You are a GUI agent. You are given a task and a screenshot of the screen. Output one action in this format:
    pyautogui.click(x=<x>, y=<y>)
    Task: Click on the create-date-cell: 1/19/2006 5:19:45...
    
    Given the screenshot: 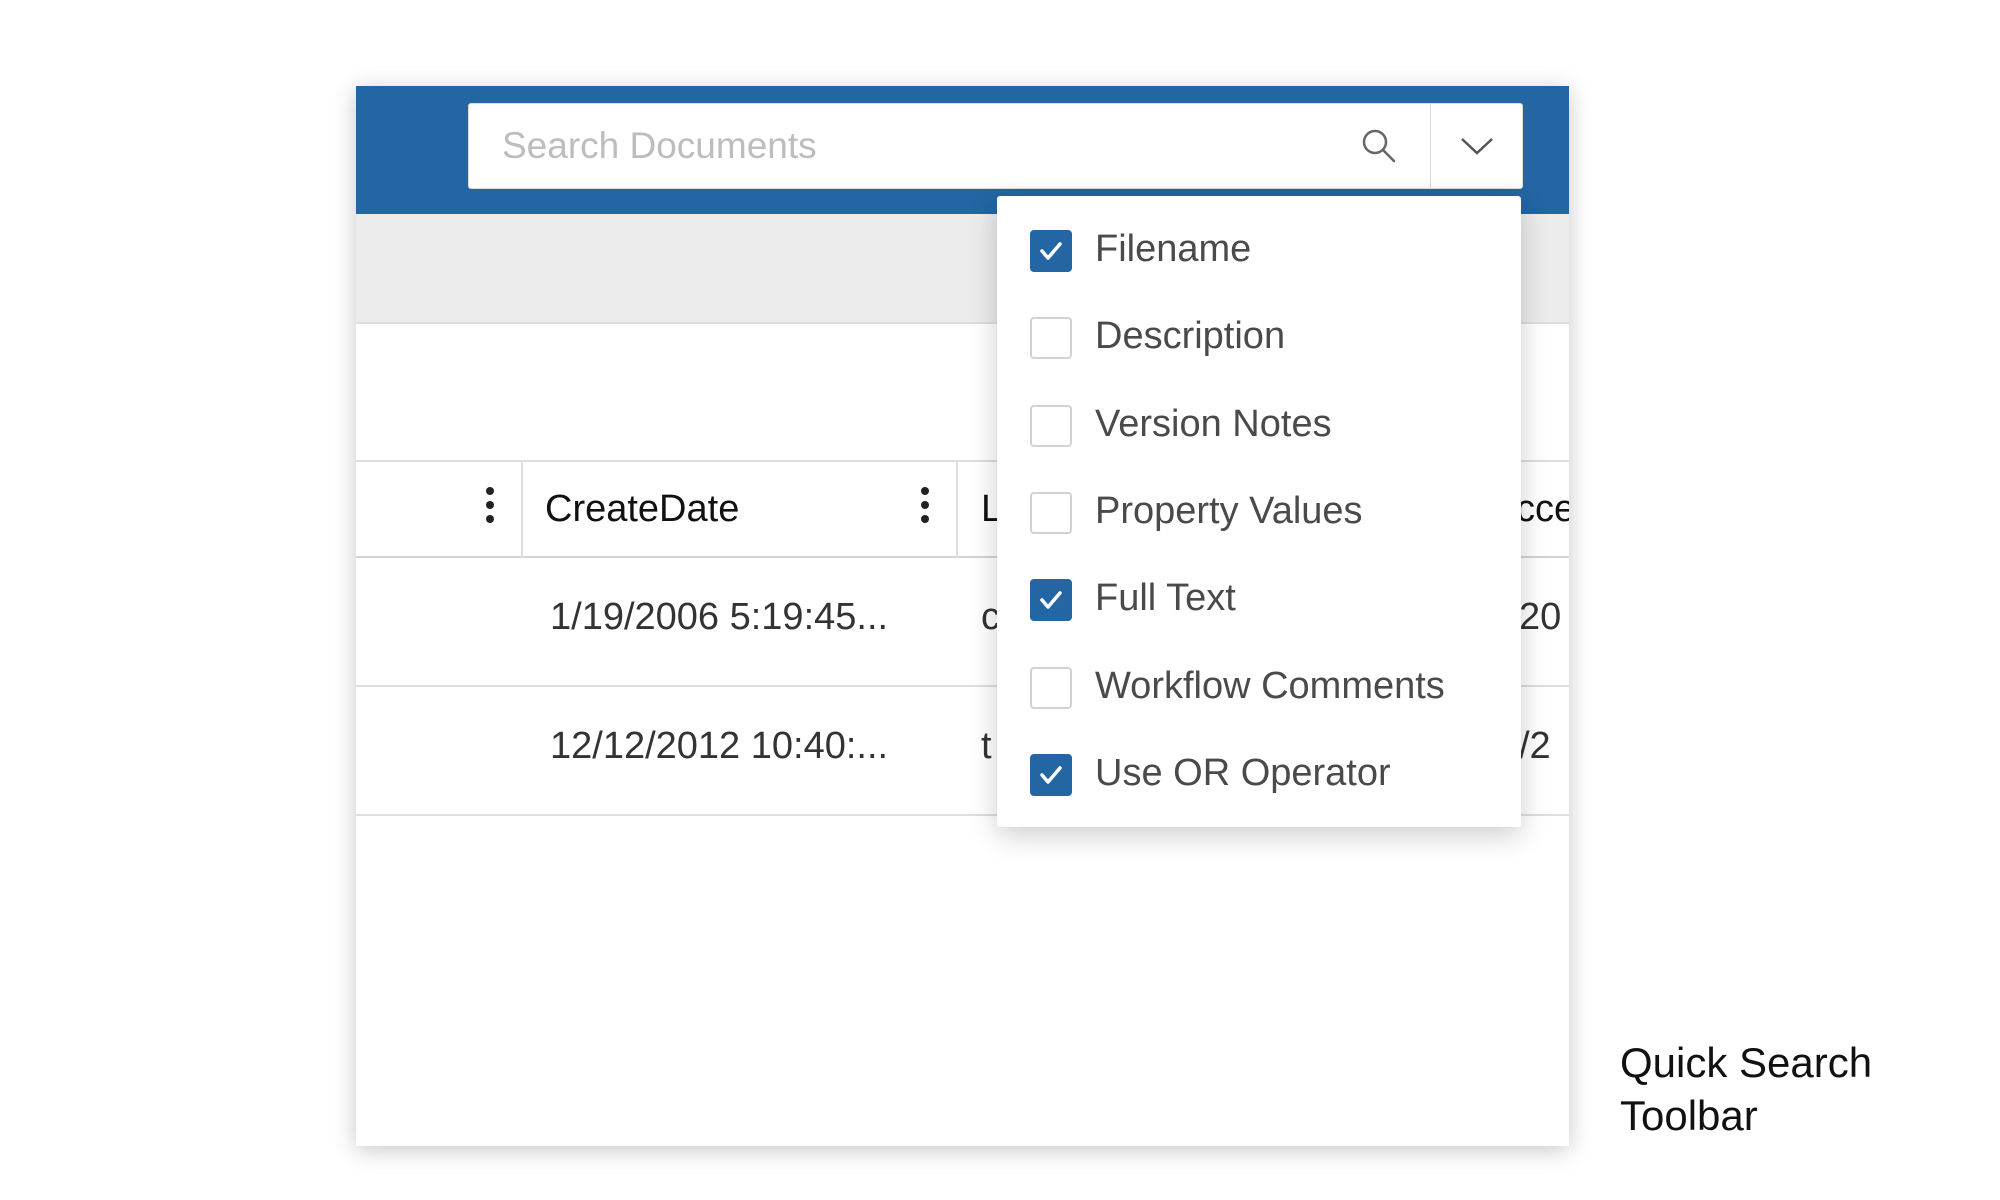 What is the action you would take?
    pyautogui.click(x=719, y=617)
    